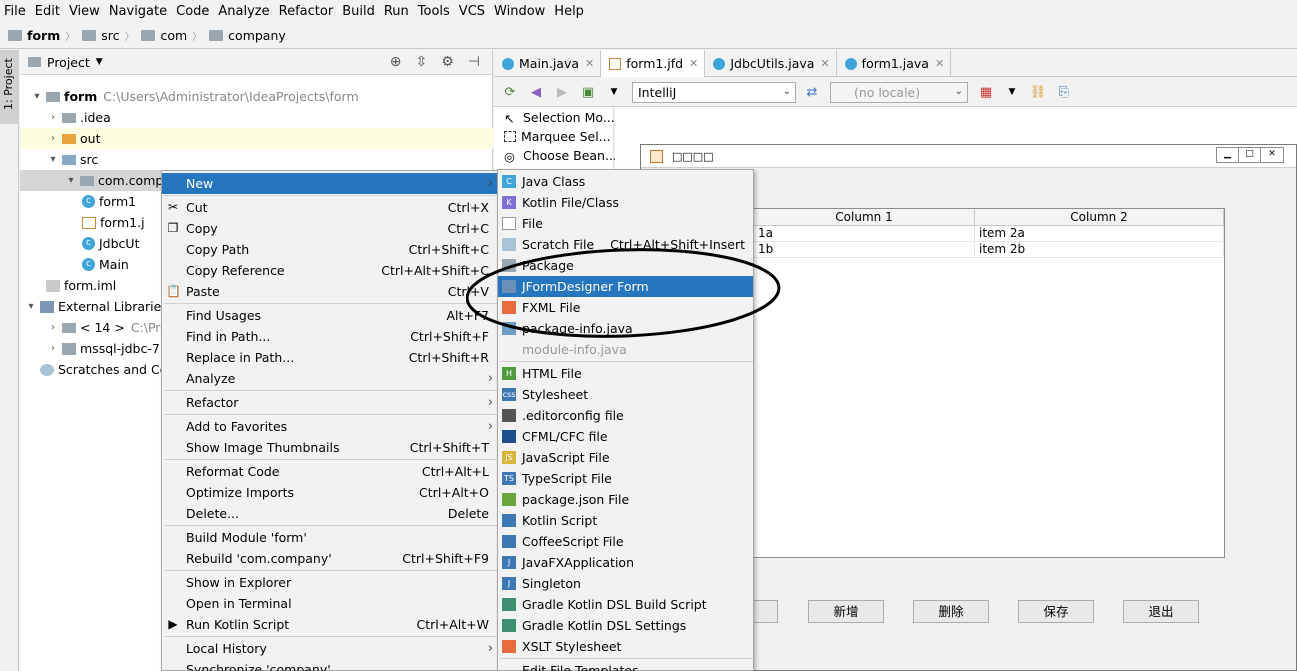  I want to click on menu-item-html-file: H HTML File, so click(625, 373).